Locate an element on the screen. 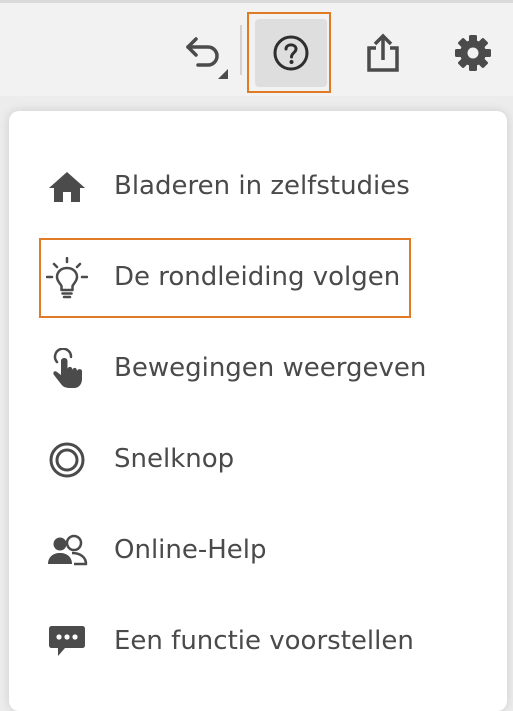 Image resolution: width=513 pixels, height=711 pixels. lightbulb-icon is located at coordinates (67, 278).